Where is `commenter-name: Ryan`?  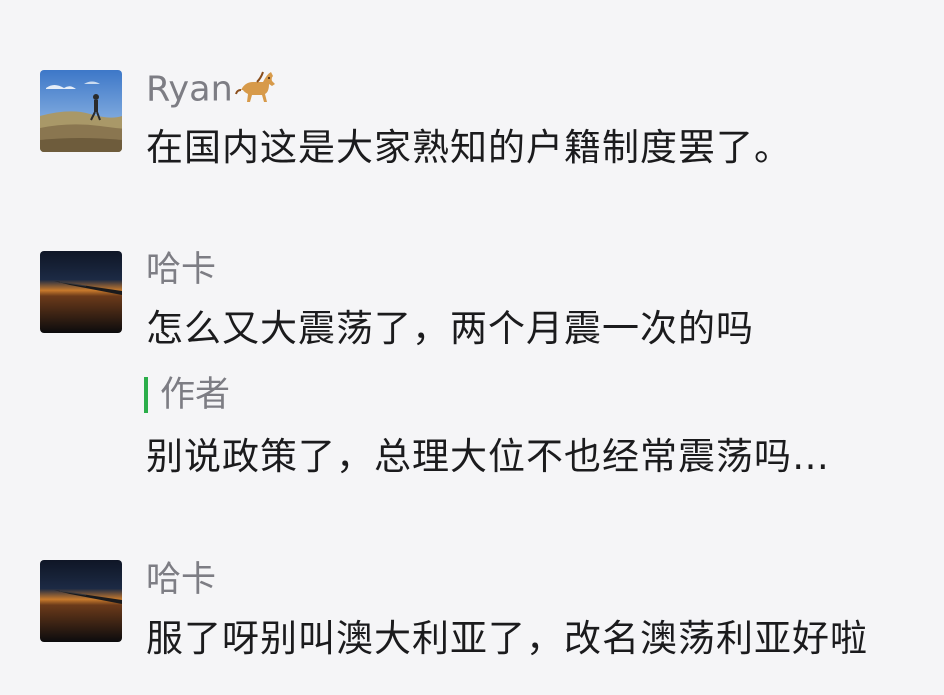 commenter-name: Ryan is located at coordinates (211, 90).